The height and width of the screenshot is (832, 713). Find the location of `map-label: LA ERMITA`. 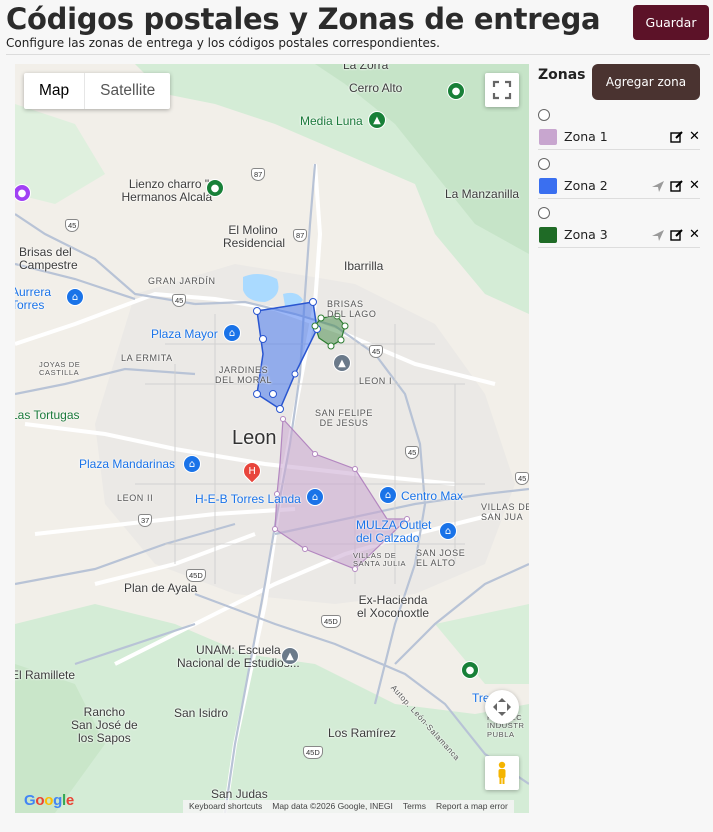

map-label: LA ERMITA is located at coordinates (147, 358).